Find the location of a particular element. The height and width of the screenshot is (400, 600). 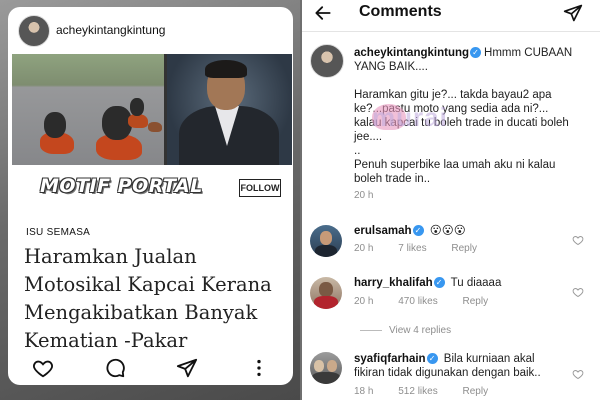

comment-body: fikiran tidak digunakan dengan baik.. is located at coordinates (447, 373).